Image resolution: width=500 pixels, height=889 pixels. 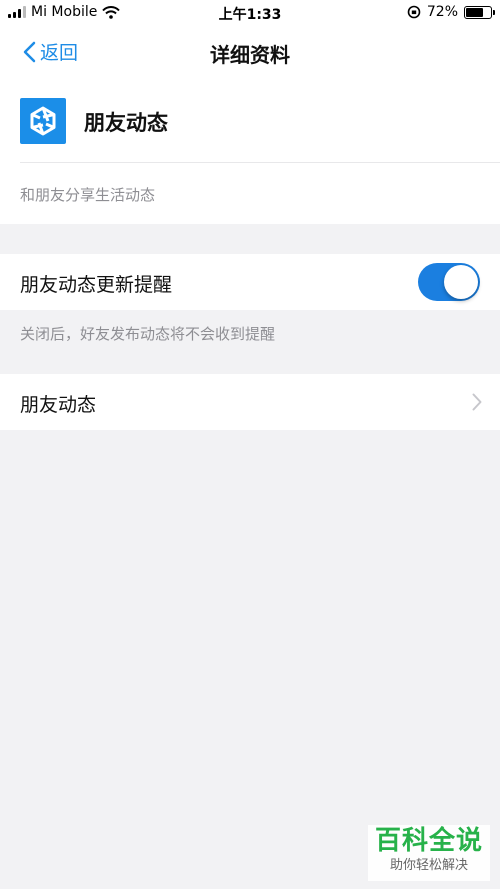 I want to click on battery-level, so click(x=475, y=12).